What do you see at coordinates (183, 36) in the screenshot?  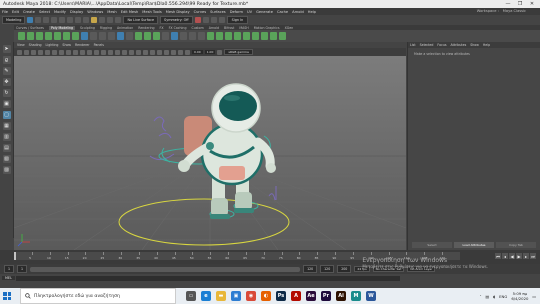 I see `target-weld-icon` at bounding box center [183, 36].